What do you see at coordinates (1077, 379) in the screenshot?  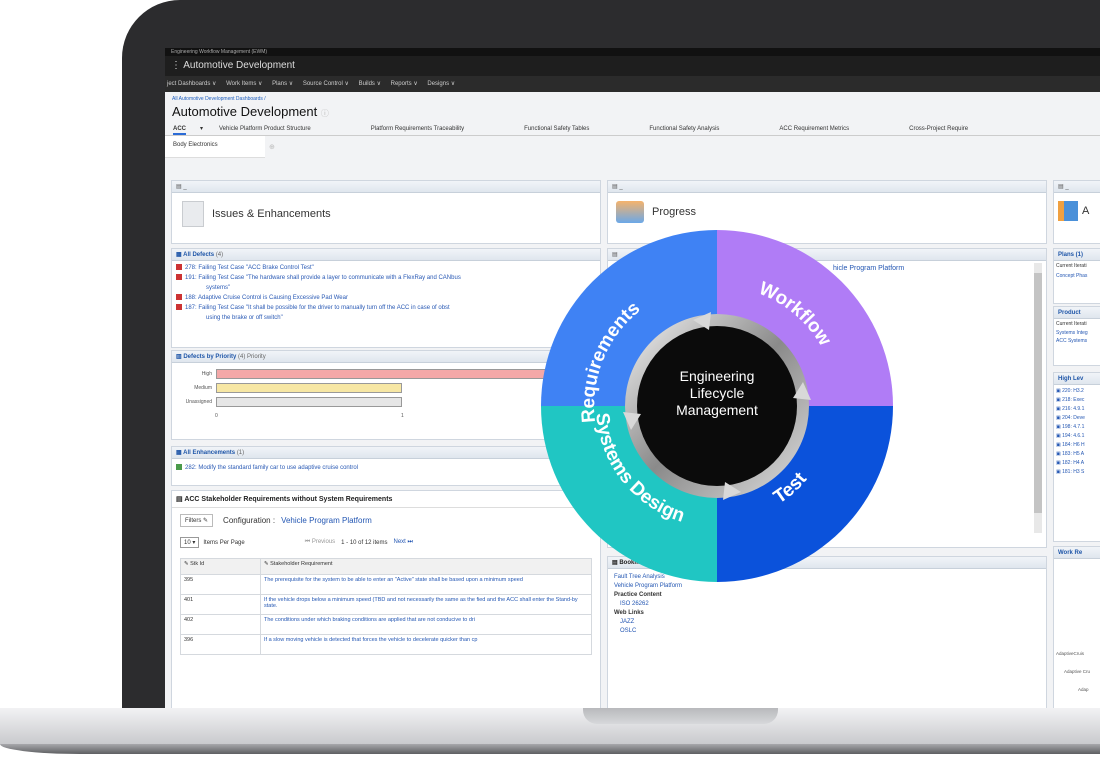 I see `high-level-titlebar: High Lev` at bounding box center [1077, 379].